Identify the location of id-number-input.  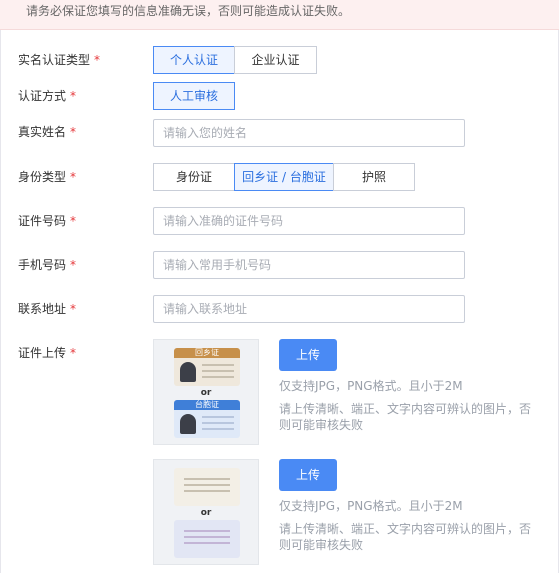
(309, 221).